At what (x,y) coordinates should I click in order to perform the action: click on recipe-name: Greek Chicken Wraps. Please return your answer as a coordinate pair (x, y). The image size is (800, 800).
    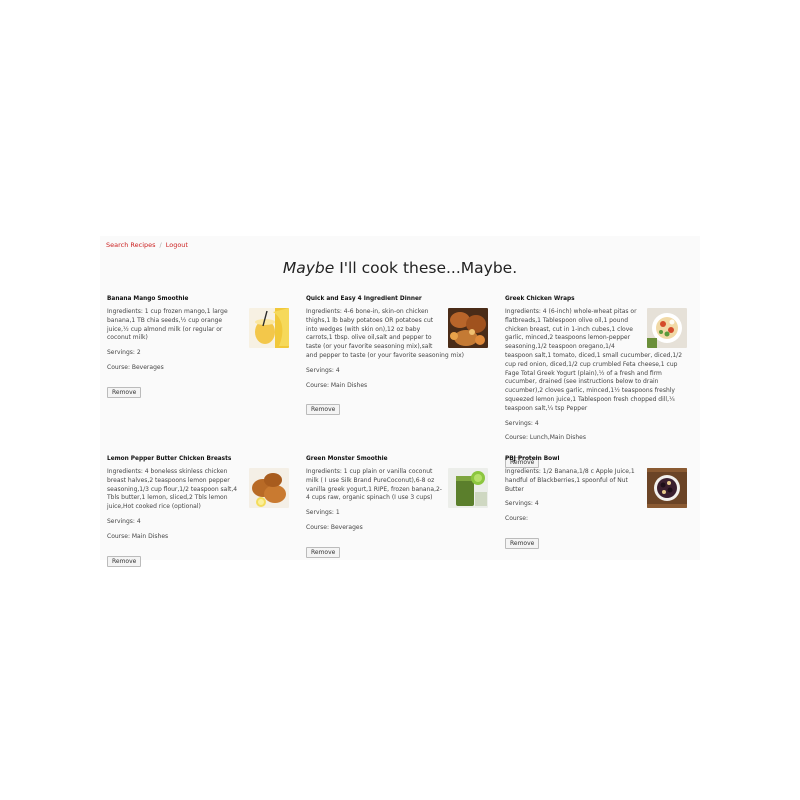
    Looking at the image, I should click on (540, 299).